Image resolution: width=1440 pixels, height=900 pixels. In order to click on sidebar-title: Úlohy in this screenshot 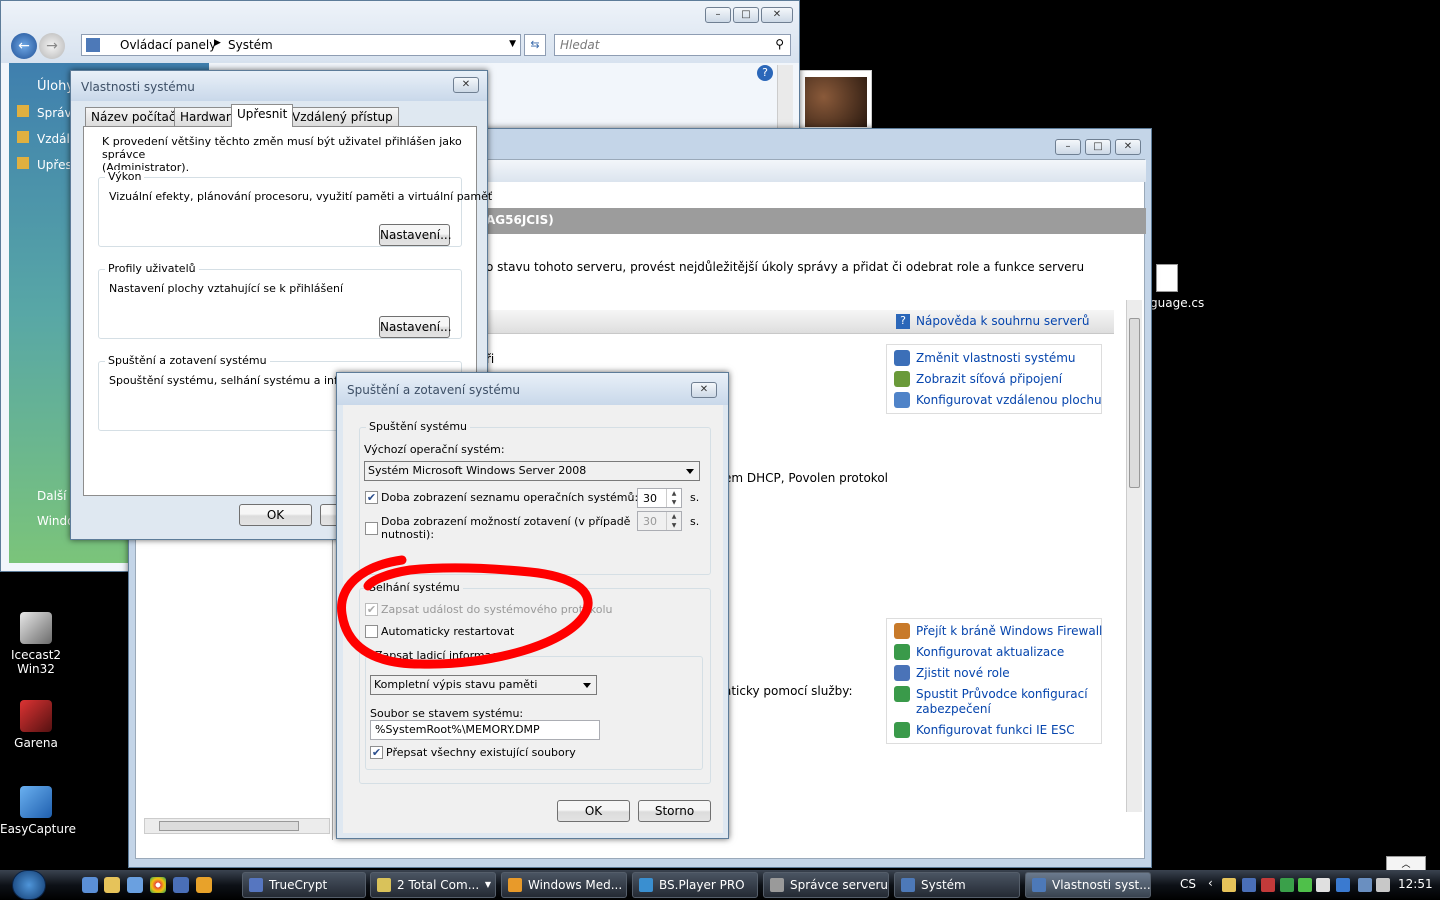, I will do `click(56, 86)`.